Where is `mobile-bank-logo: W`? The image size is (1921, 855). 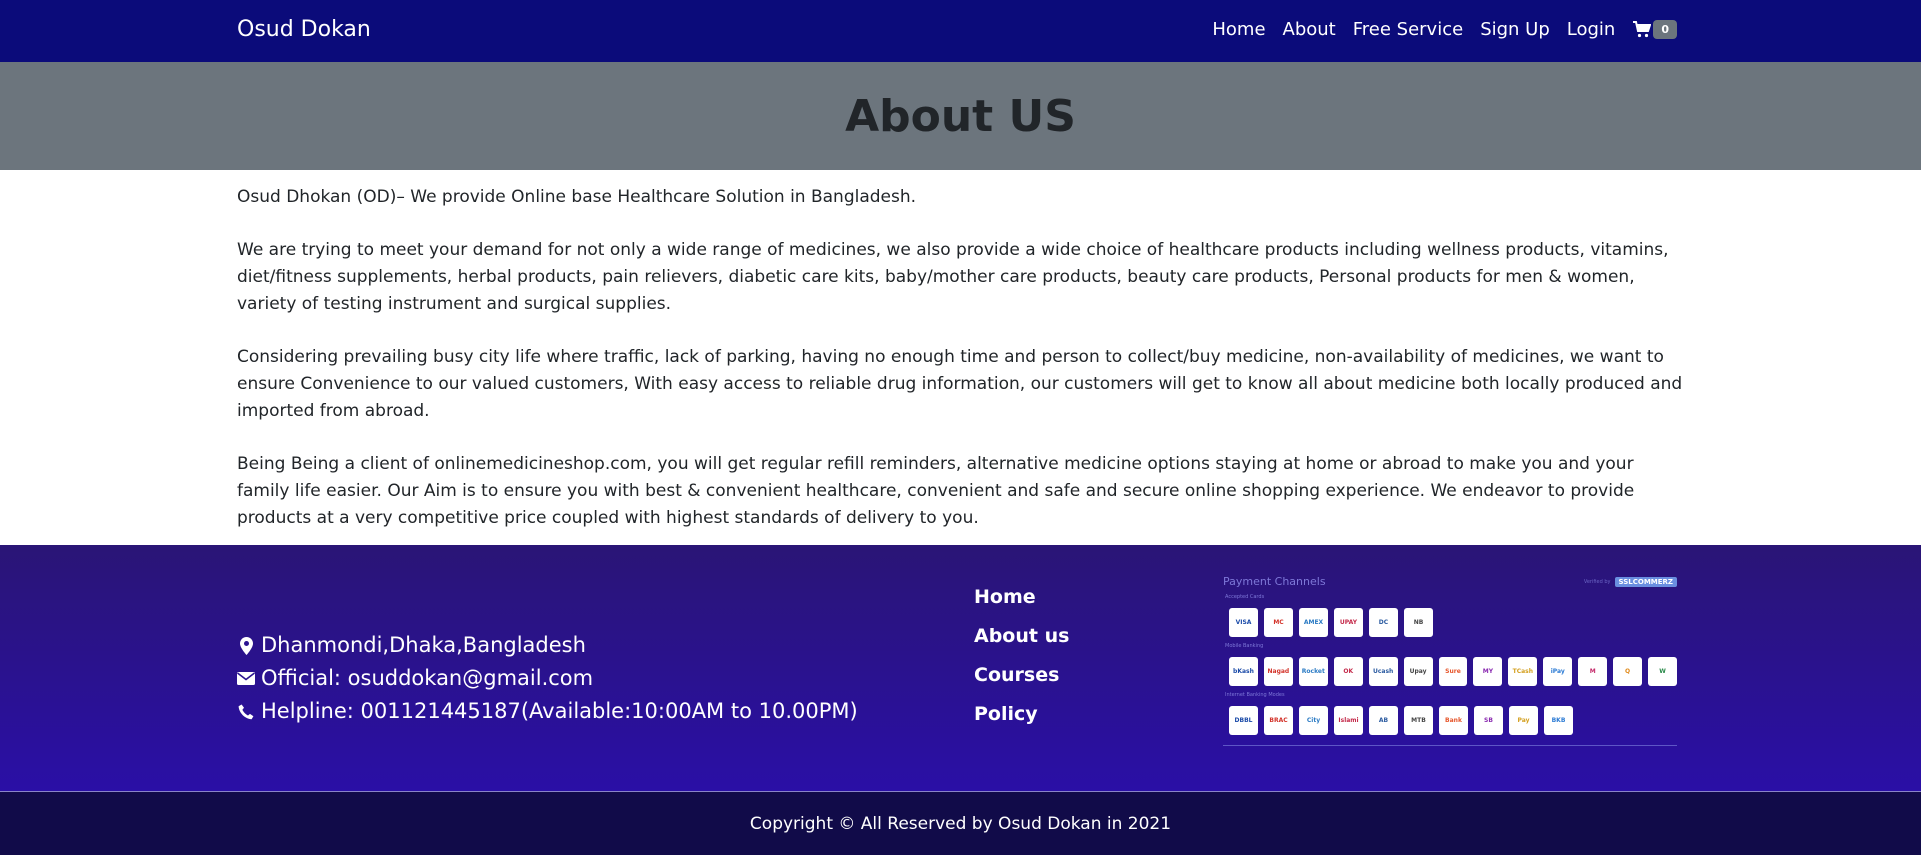 mobile-bank-logo: W is located at coordinates (1662, 671).